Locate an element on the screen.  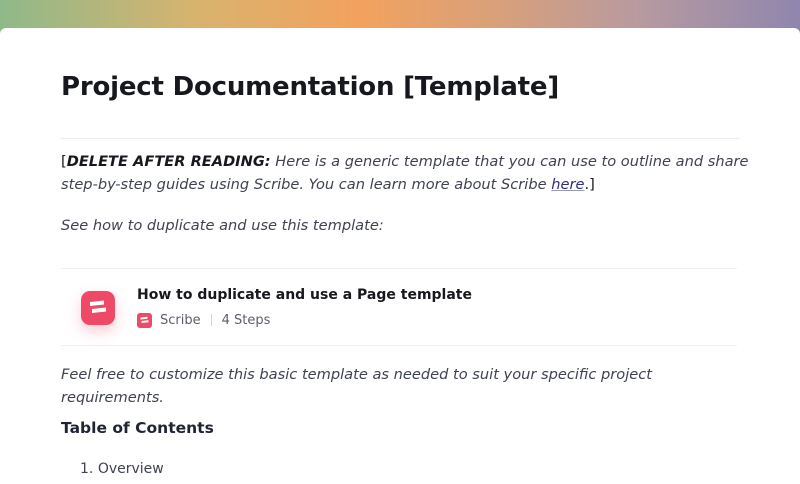
scribe-logo-icon is located at coordinates (98, 308).